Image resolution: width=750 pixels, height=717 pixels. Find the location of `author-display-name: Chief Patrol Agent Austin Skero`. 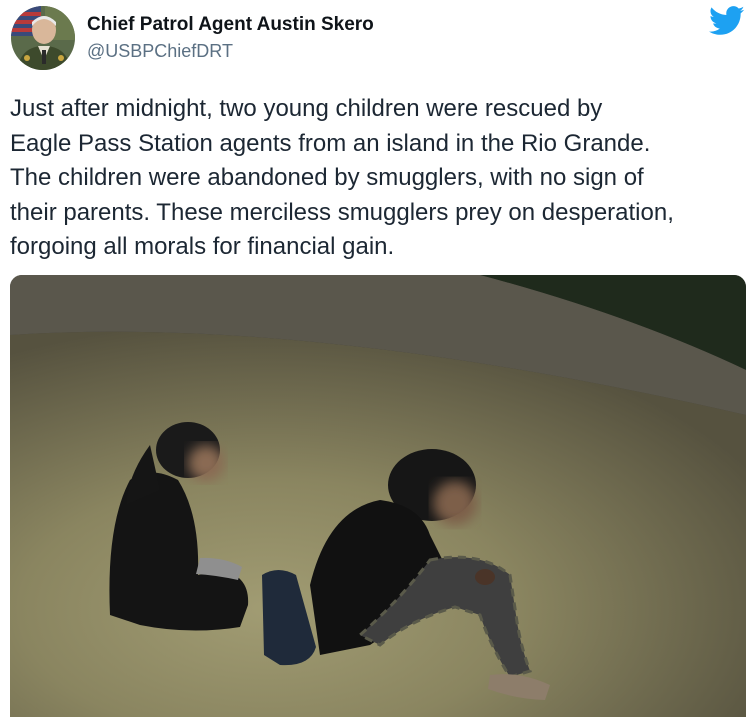

author-display-name: Chief Patrol Agent Austin Skero is located at coordinates (230, 25).